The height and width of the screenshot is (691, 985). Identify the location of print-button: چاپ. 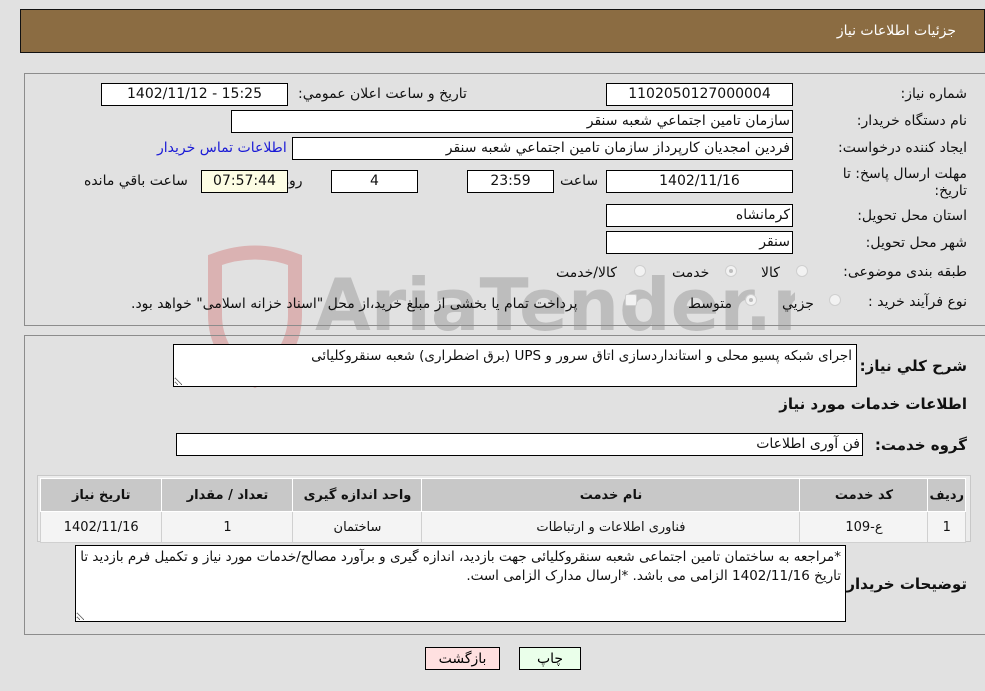
(550, 658).